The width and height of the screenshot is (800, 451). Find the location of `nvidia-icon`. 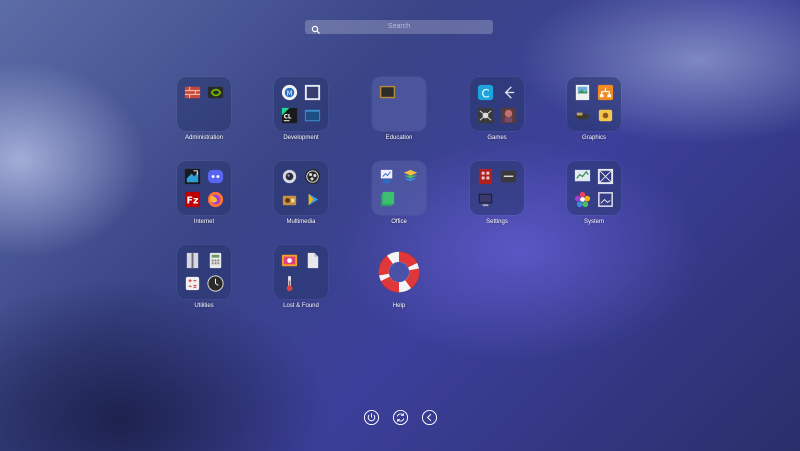

nvidia-icon is located at coordinates (216, 92).